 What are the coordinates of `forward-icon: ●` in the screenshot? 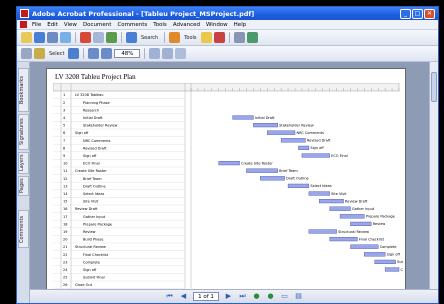 It's located at (270, 296).